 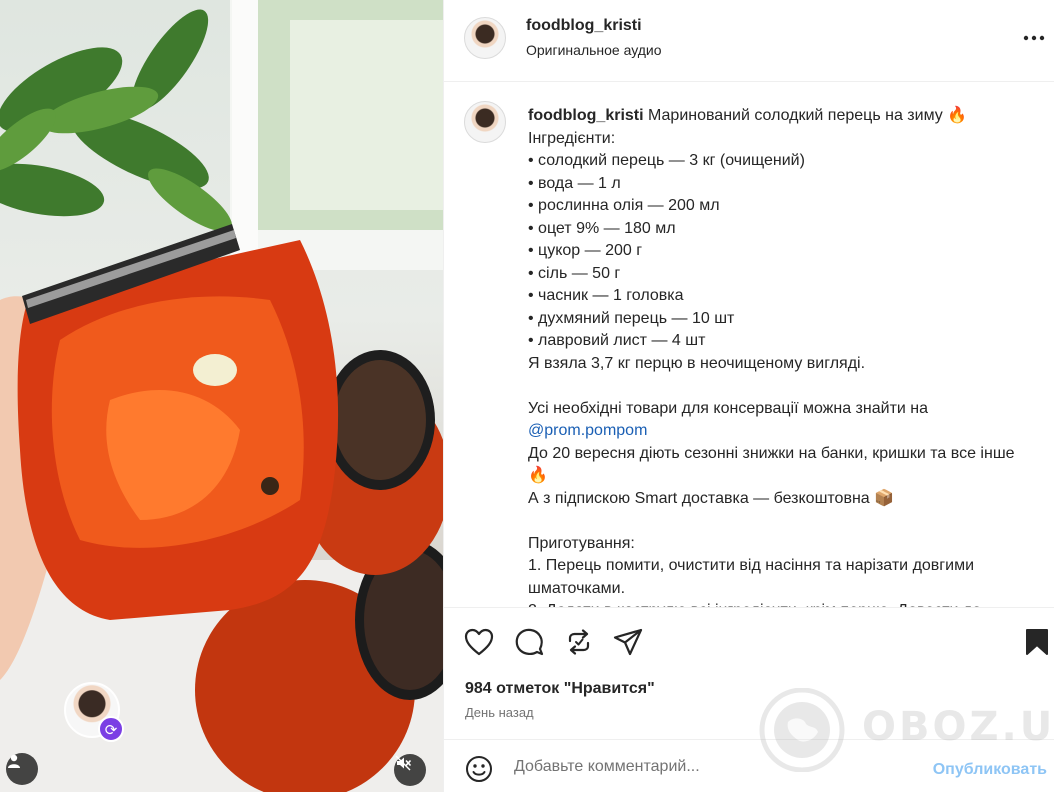 What do you see at coordinates (594, 50) in the screenshot?
I see `audio-link: Оригинальное аудио` at bounding box center [594, 50].